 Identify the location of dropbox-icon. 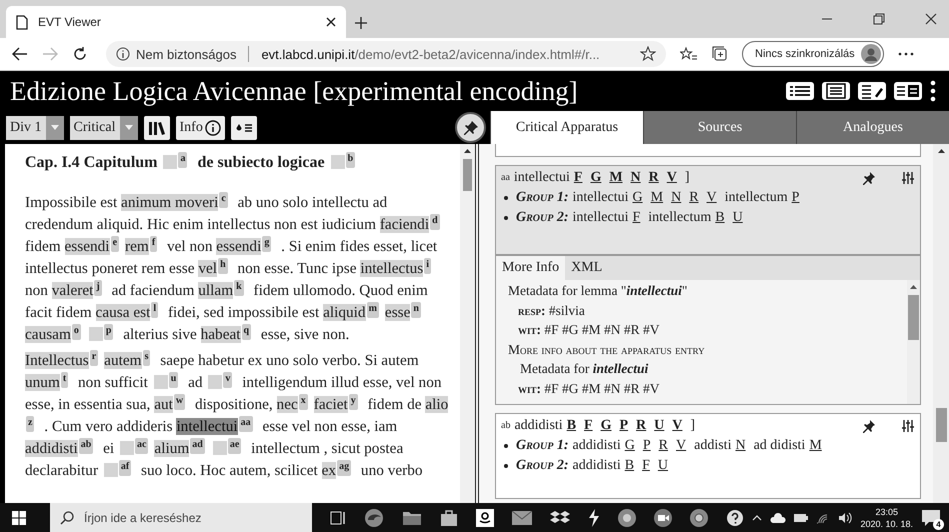
(560, 518).